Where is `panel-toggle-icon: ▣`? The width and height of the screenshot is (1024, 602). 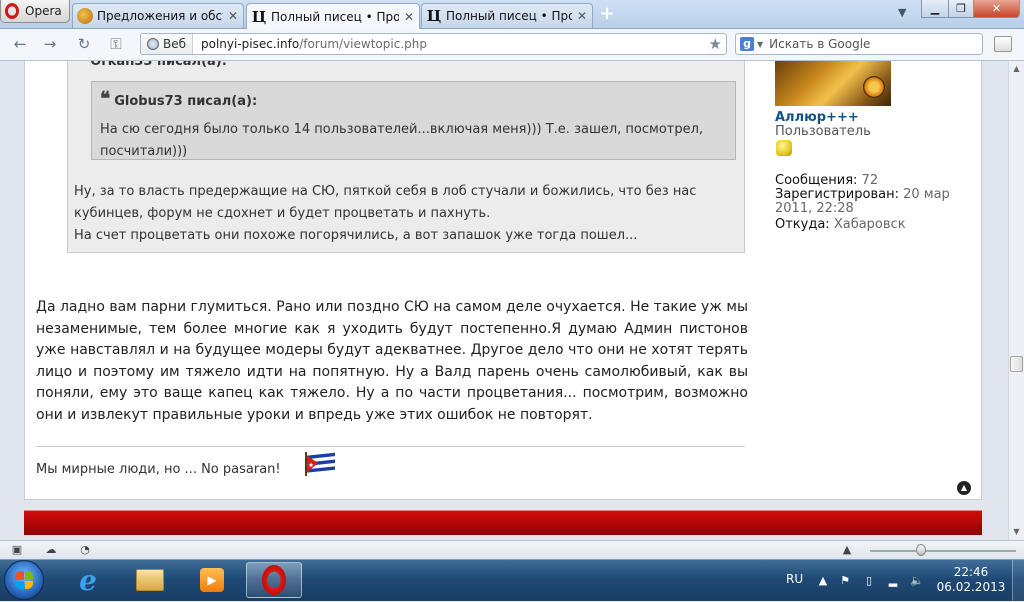
panel-toggle-icon: ▣ is located at coordinates (17, 550).